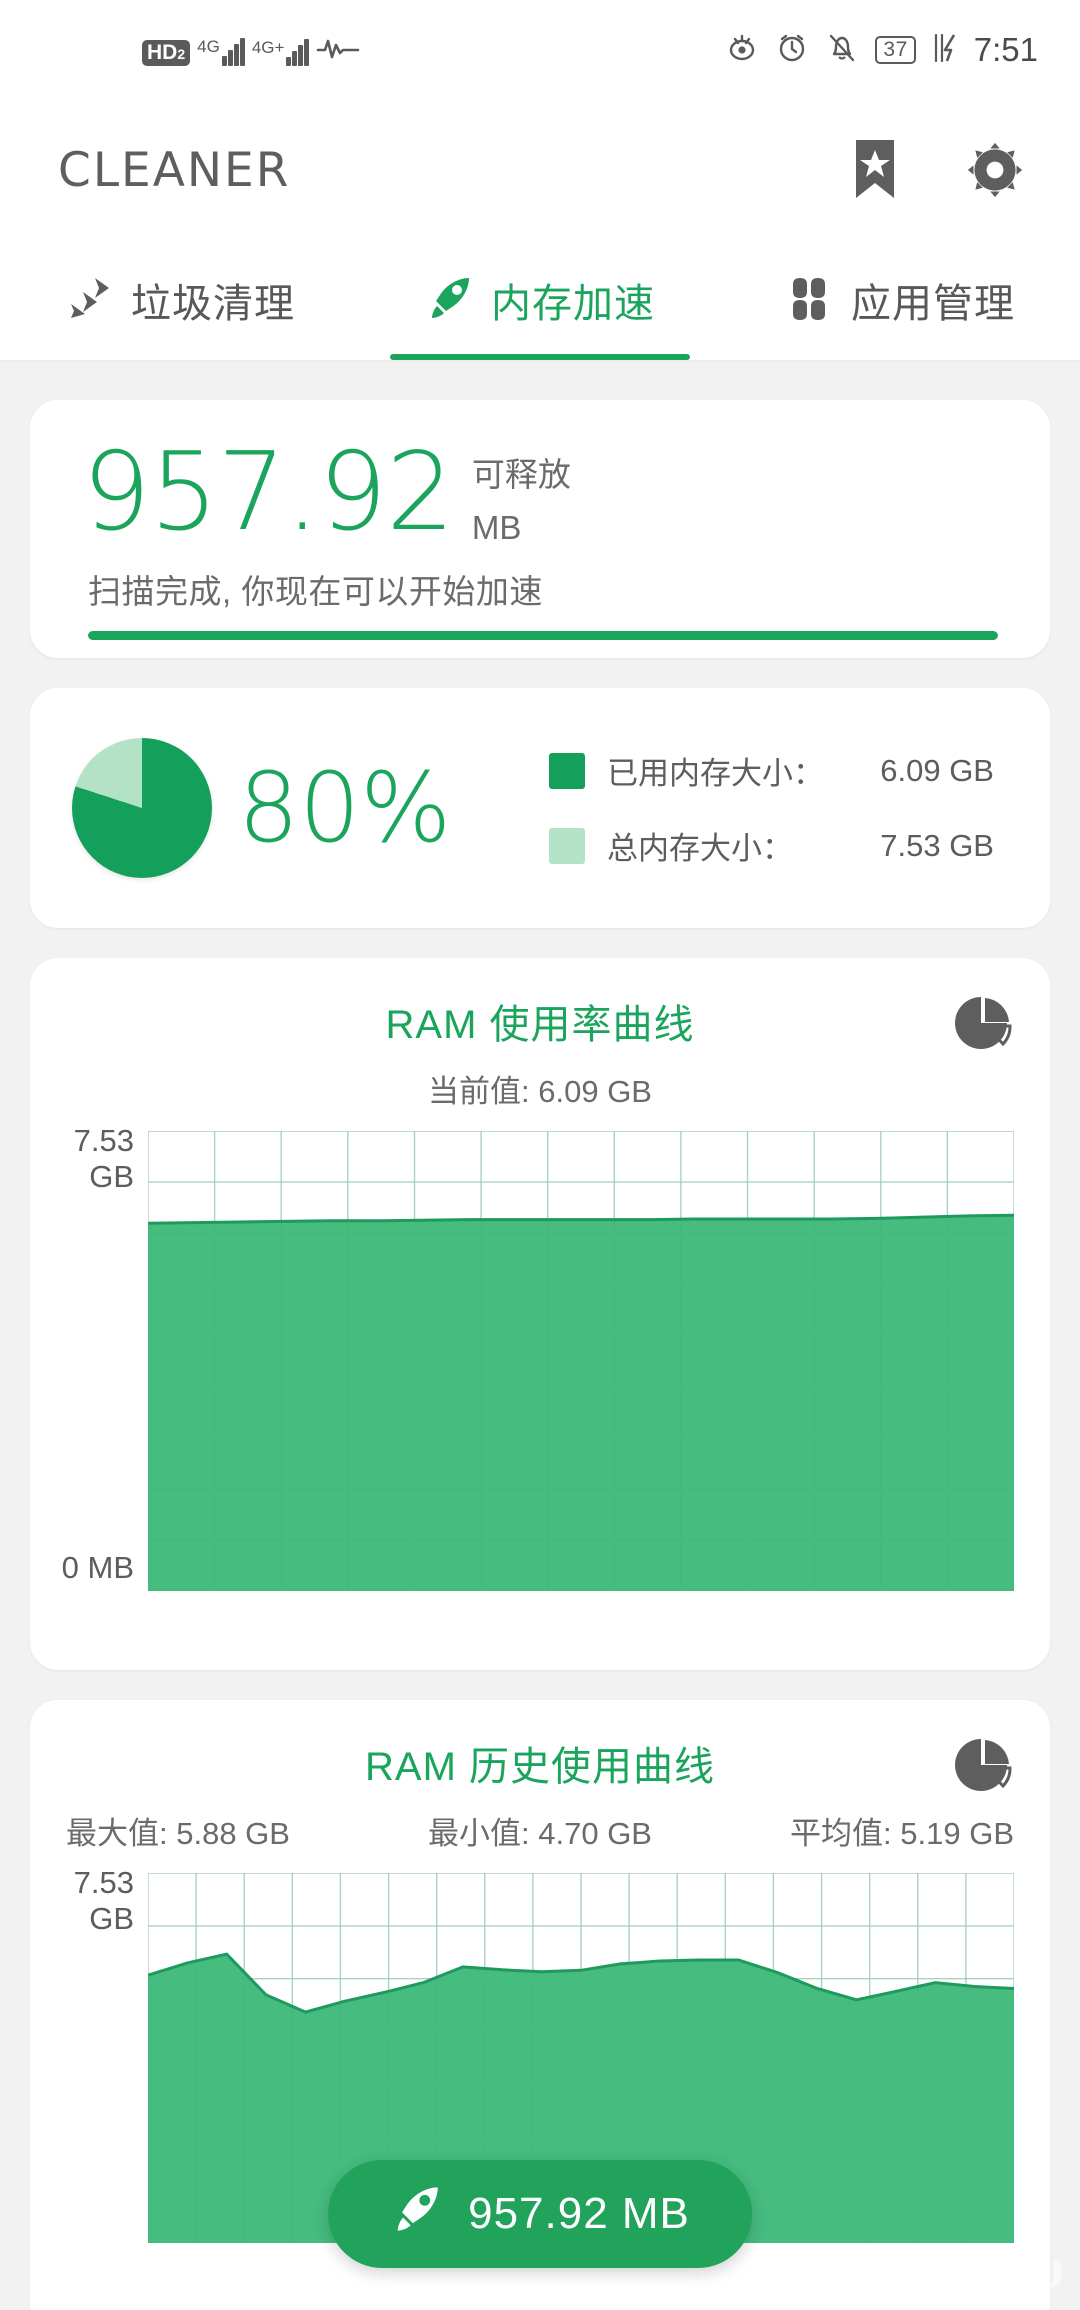 The height and width of the screenshot is (2310, 1080). Describe the element at coordinates (895, 50) in the screenshot. I see `battery-icon: 37` at that location.